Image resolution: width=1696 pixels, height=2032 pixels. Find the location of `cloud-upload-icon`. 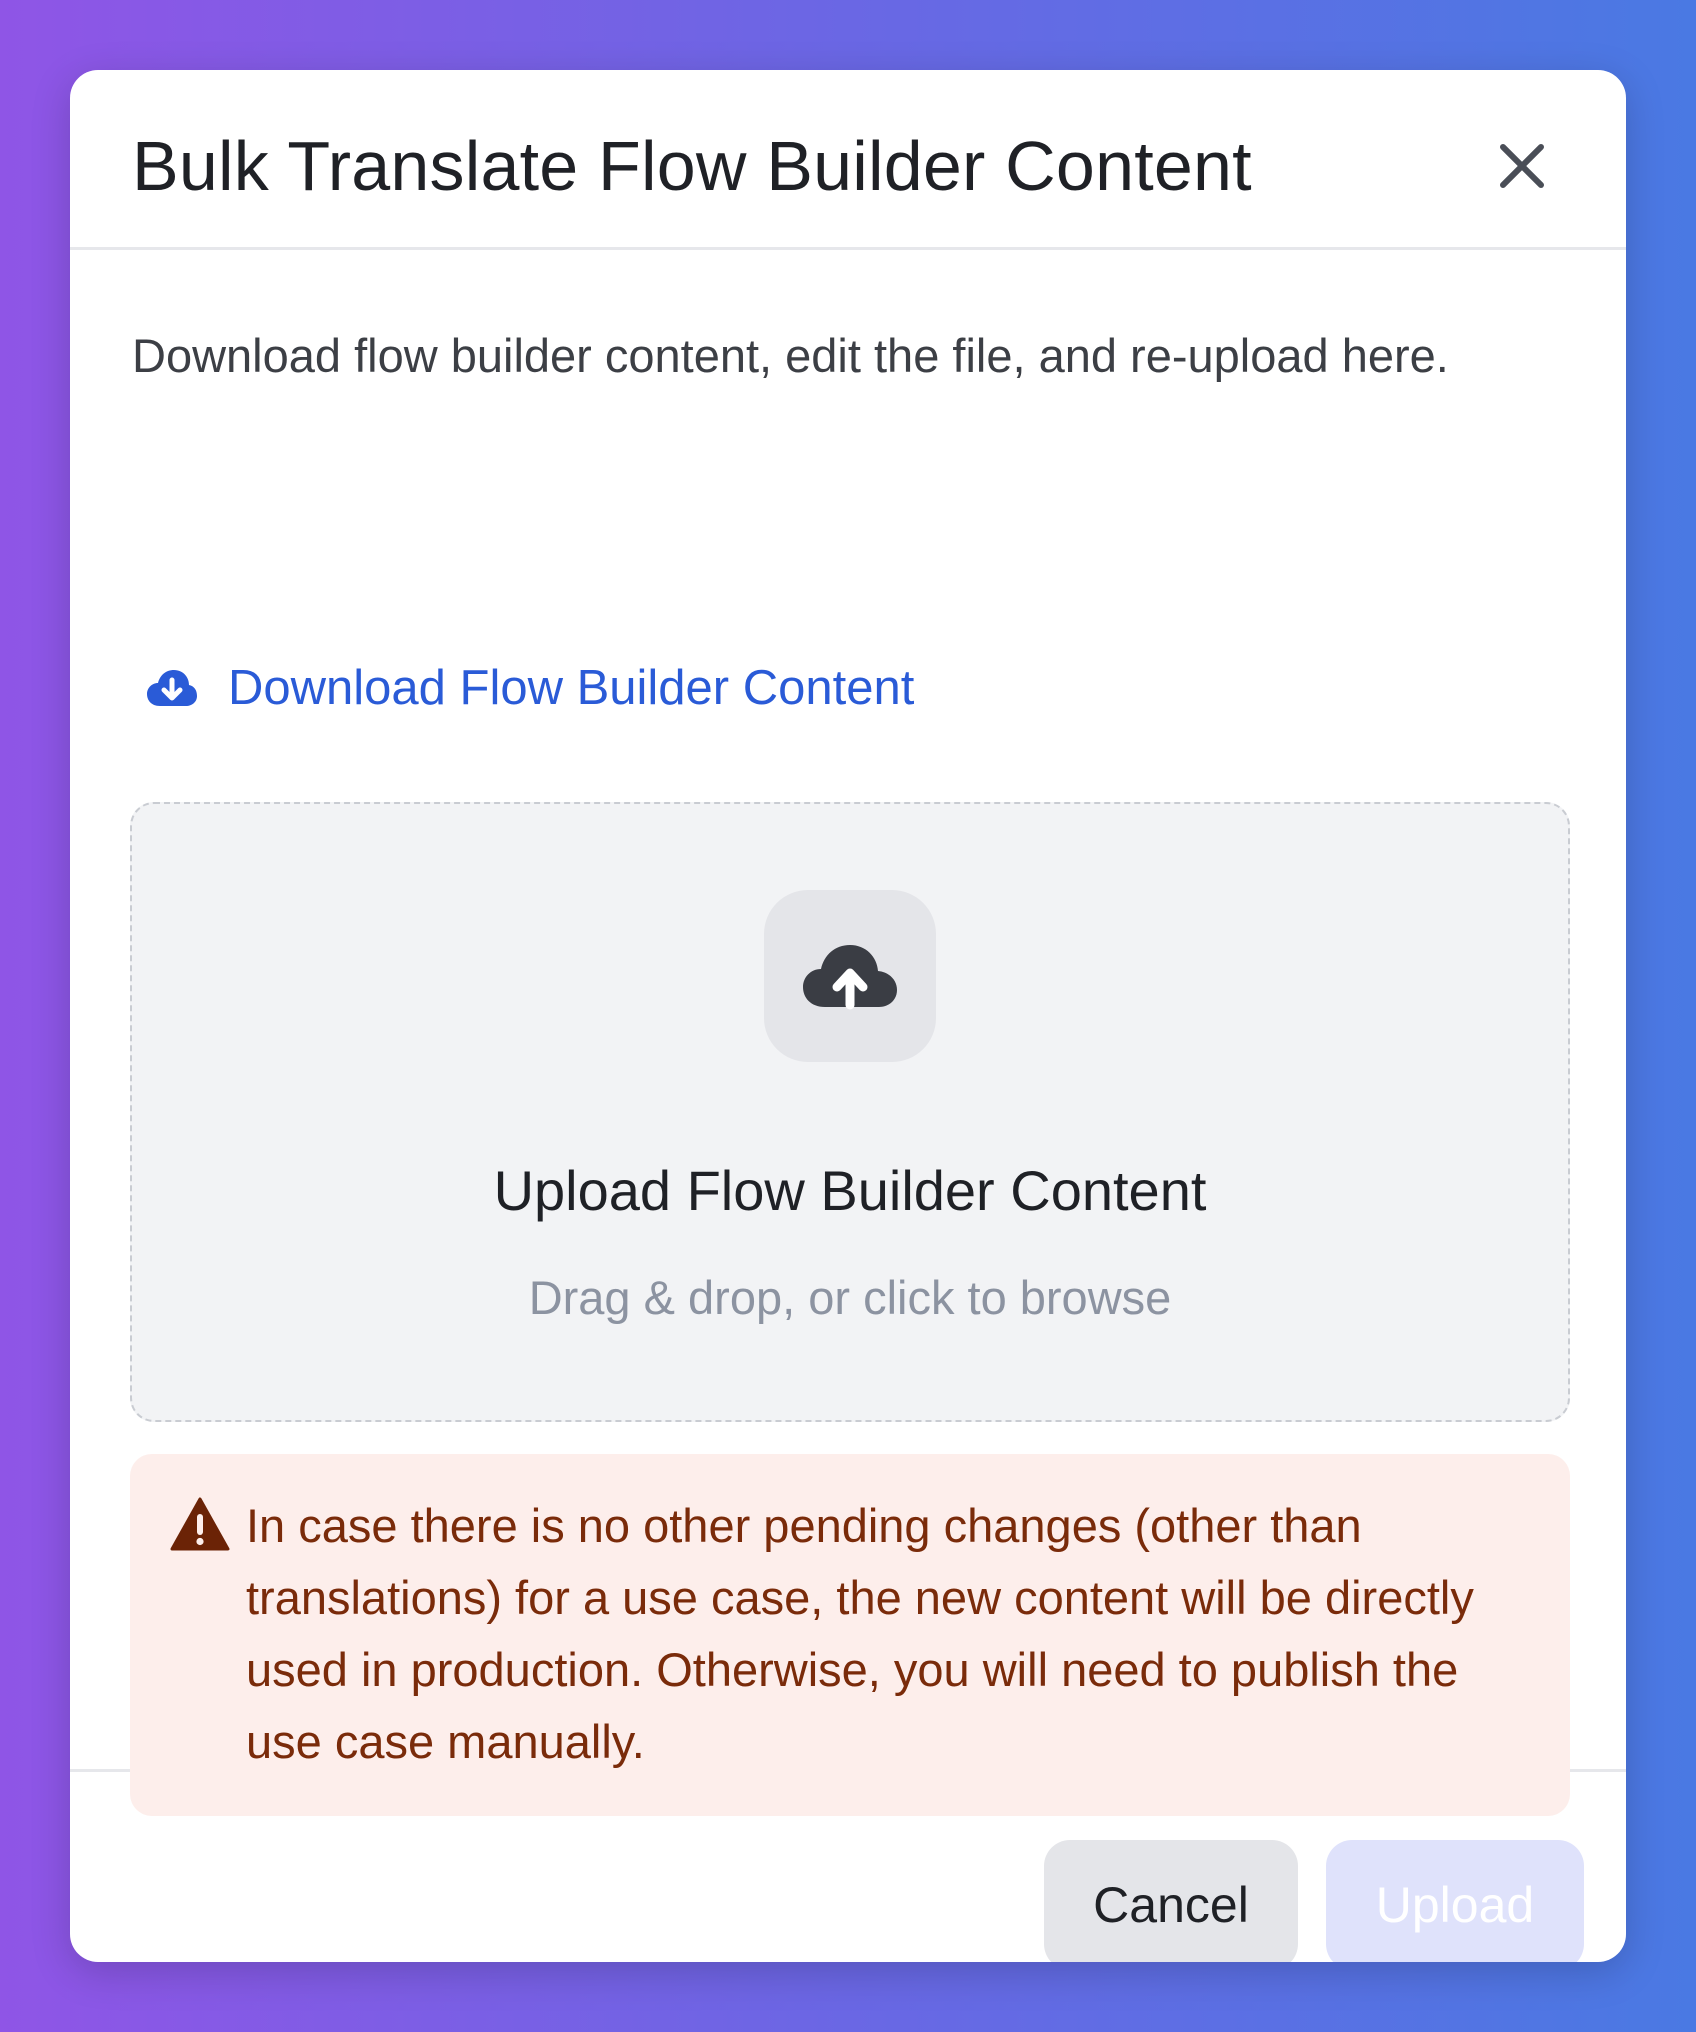

cloud-upload-icon is located at coordinates (850, 977).